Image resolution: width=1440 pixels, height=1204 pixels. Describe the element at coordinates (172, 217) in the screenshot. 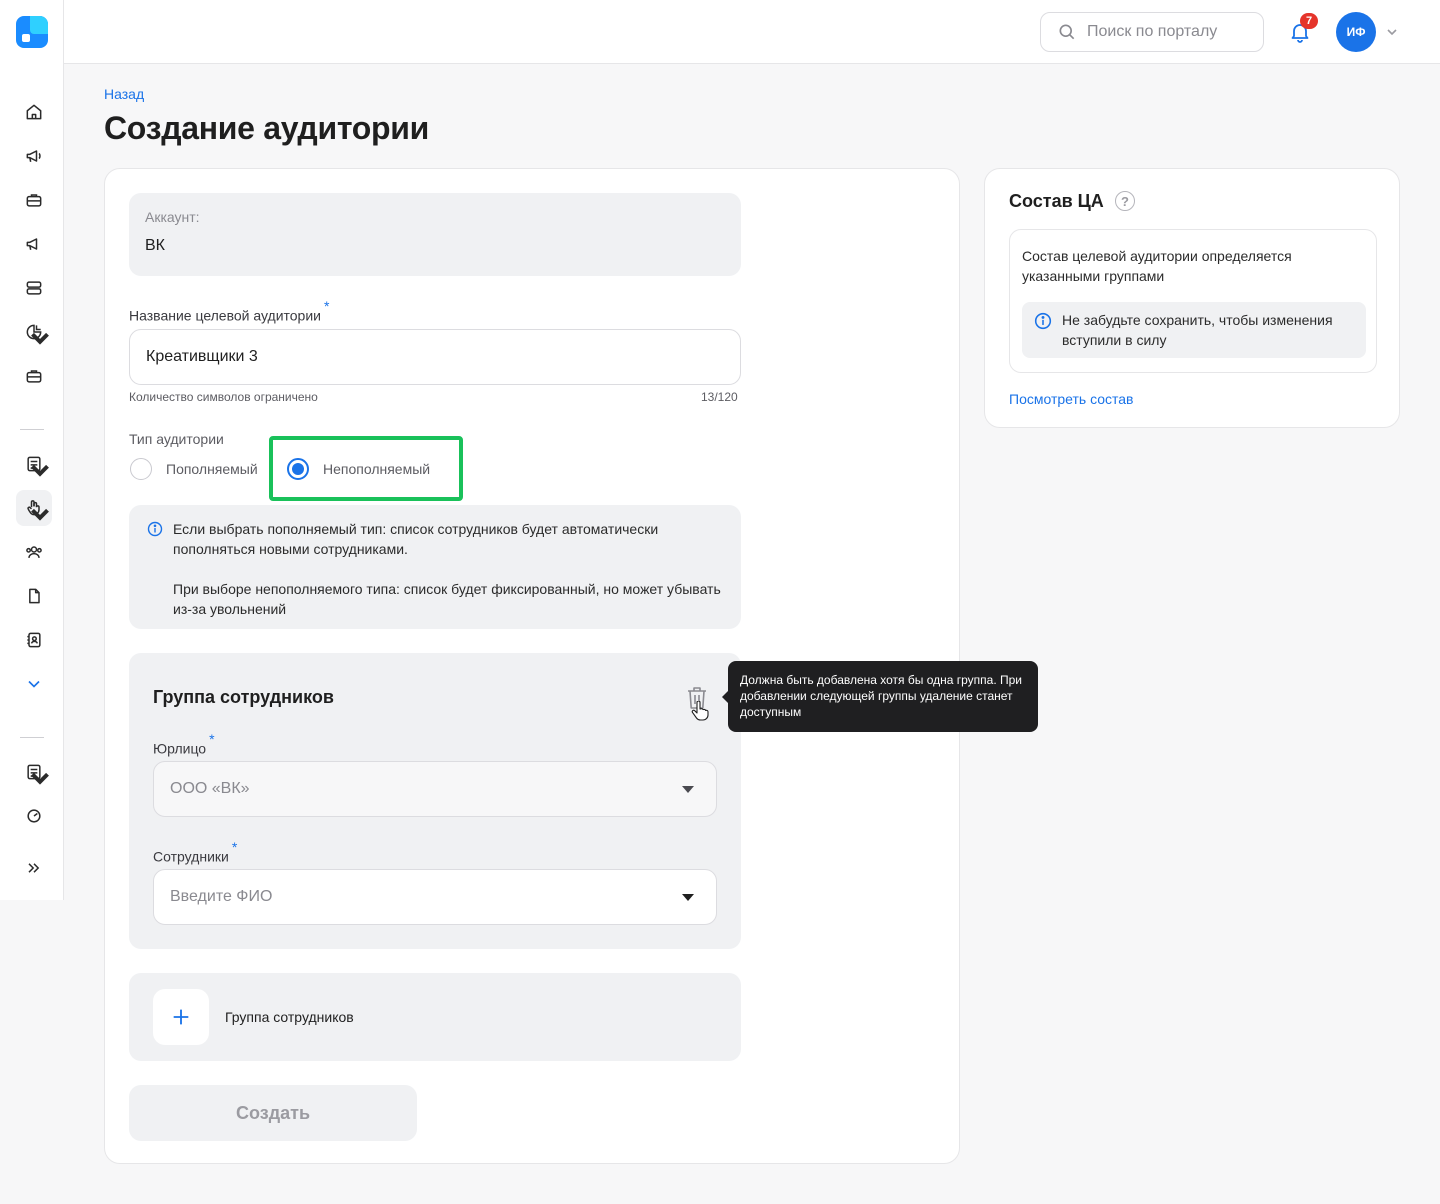

I see `account-label: Аккаунт:` at that location.